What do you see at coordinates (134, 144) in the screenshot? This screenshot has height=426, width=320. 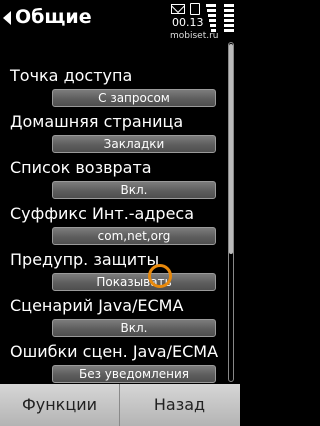 I see `setting-value-button: Закладки` at bounding box center [134, 144].